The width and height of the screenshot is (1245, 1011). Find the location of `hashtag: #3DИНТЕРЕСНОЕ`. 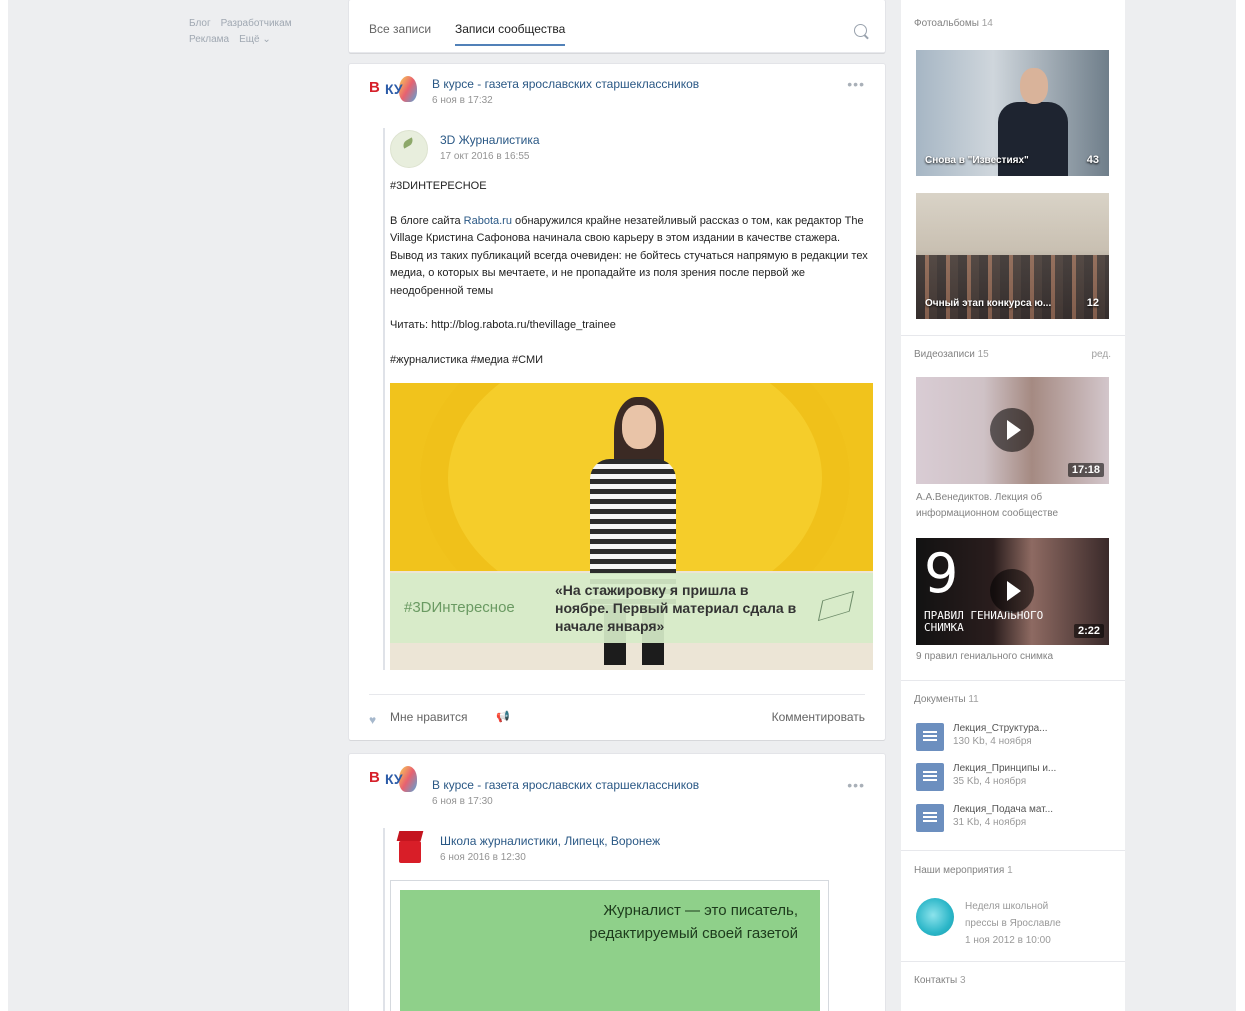

hashtag: #3DИНТЕРЕСНОЕ is located at coordinates (632, 187).